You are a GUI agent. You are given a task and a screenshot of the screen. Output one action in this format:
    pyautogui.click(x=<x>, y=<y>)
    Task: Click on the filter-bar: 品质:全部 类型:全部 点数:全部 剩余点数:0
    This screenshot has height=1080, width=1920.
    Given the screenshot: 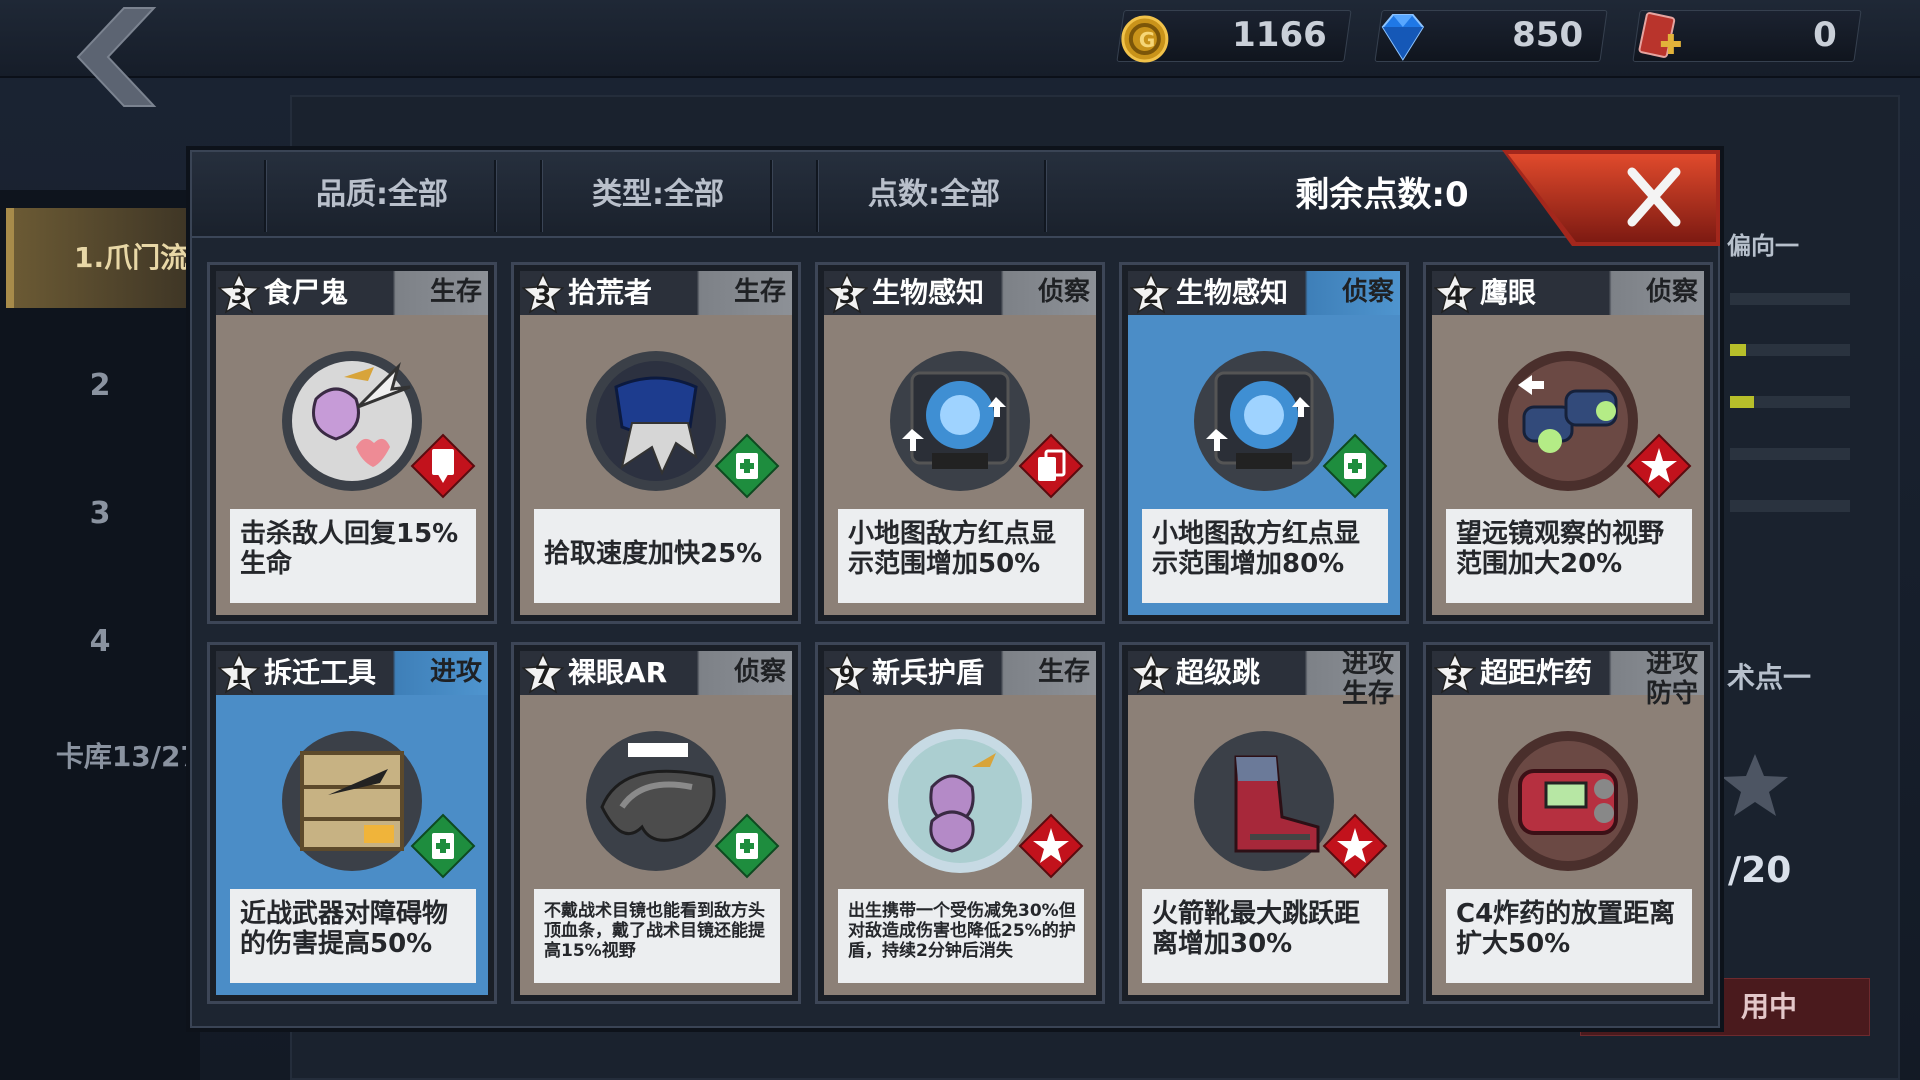 What is the action you would take?
    pyautogui.click(x=956, y=198)
    